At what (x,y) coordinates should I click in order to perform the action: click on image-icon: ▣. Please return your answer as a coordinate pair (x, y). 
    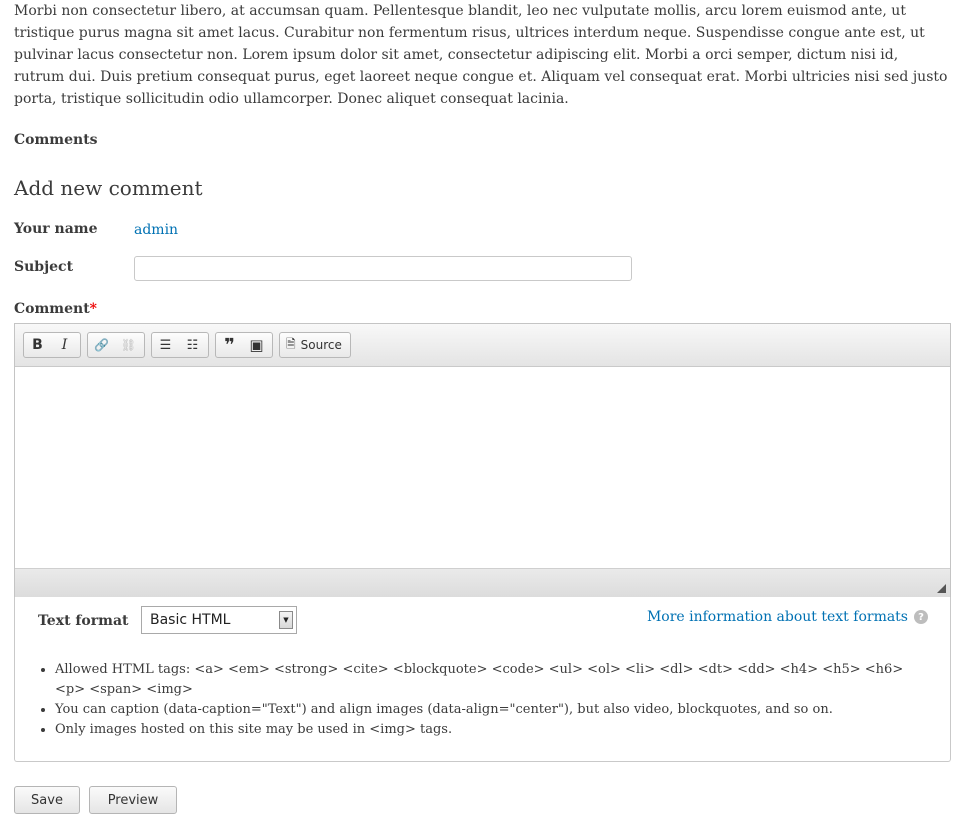
    Looking at the image, I should click on (256, 345).